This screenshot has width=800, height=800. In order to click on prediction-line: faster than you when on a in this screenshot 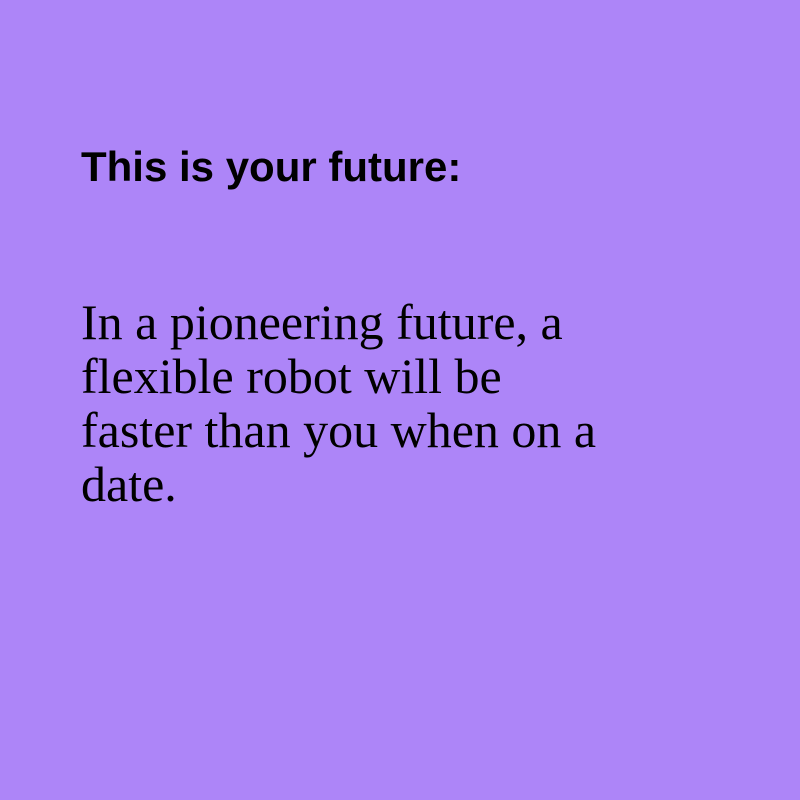, I will do `click(339, 430)`.